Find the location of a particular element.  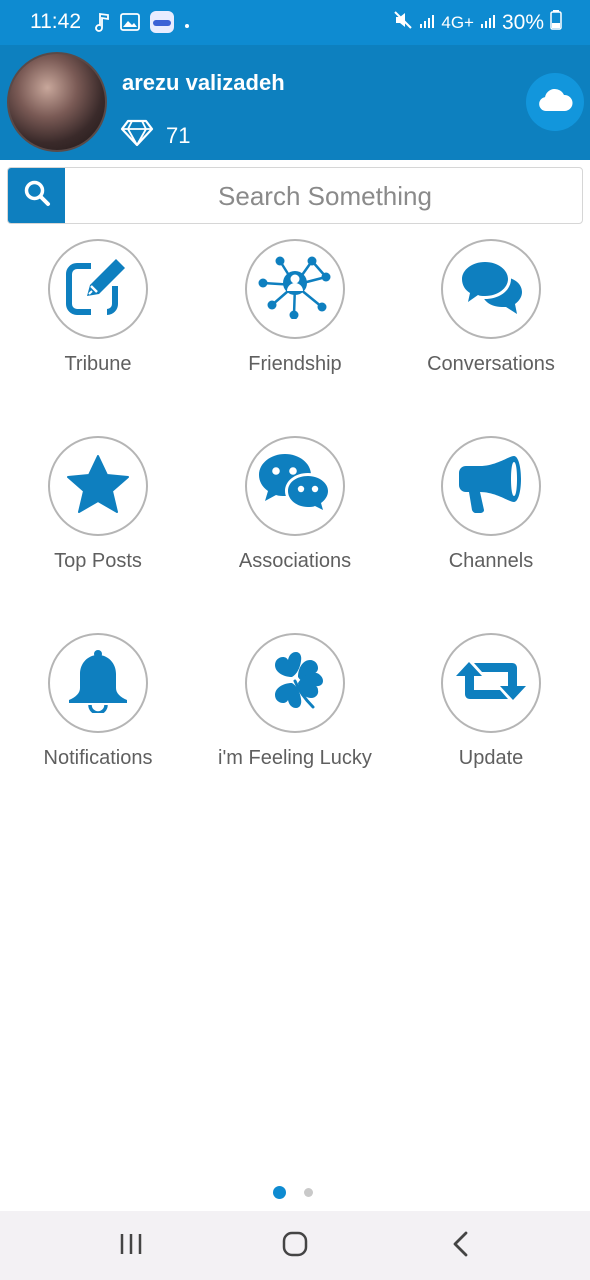

cloud-button is located at coordinates (555, 102).